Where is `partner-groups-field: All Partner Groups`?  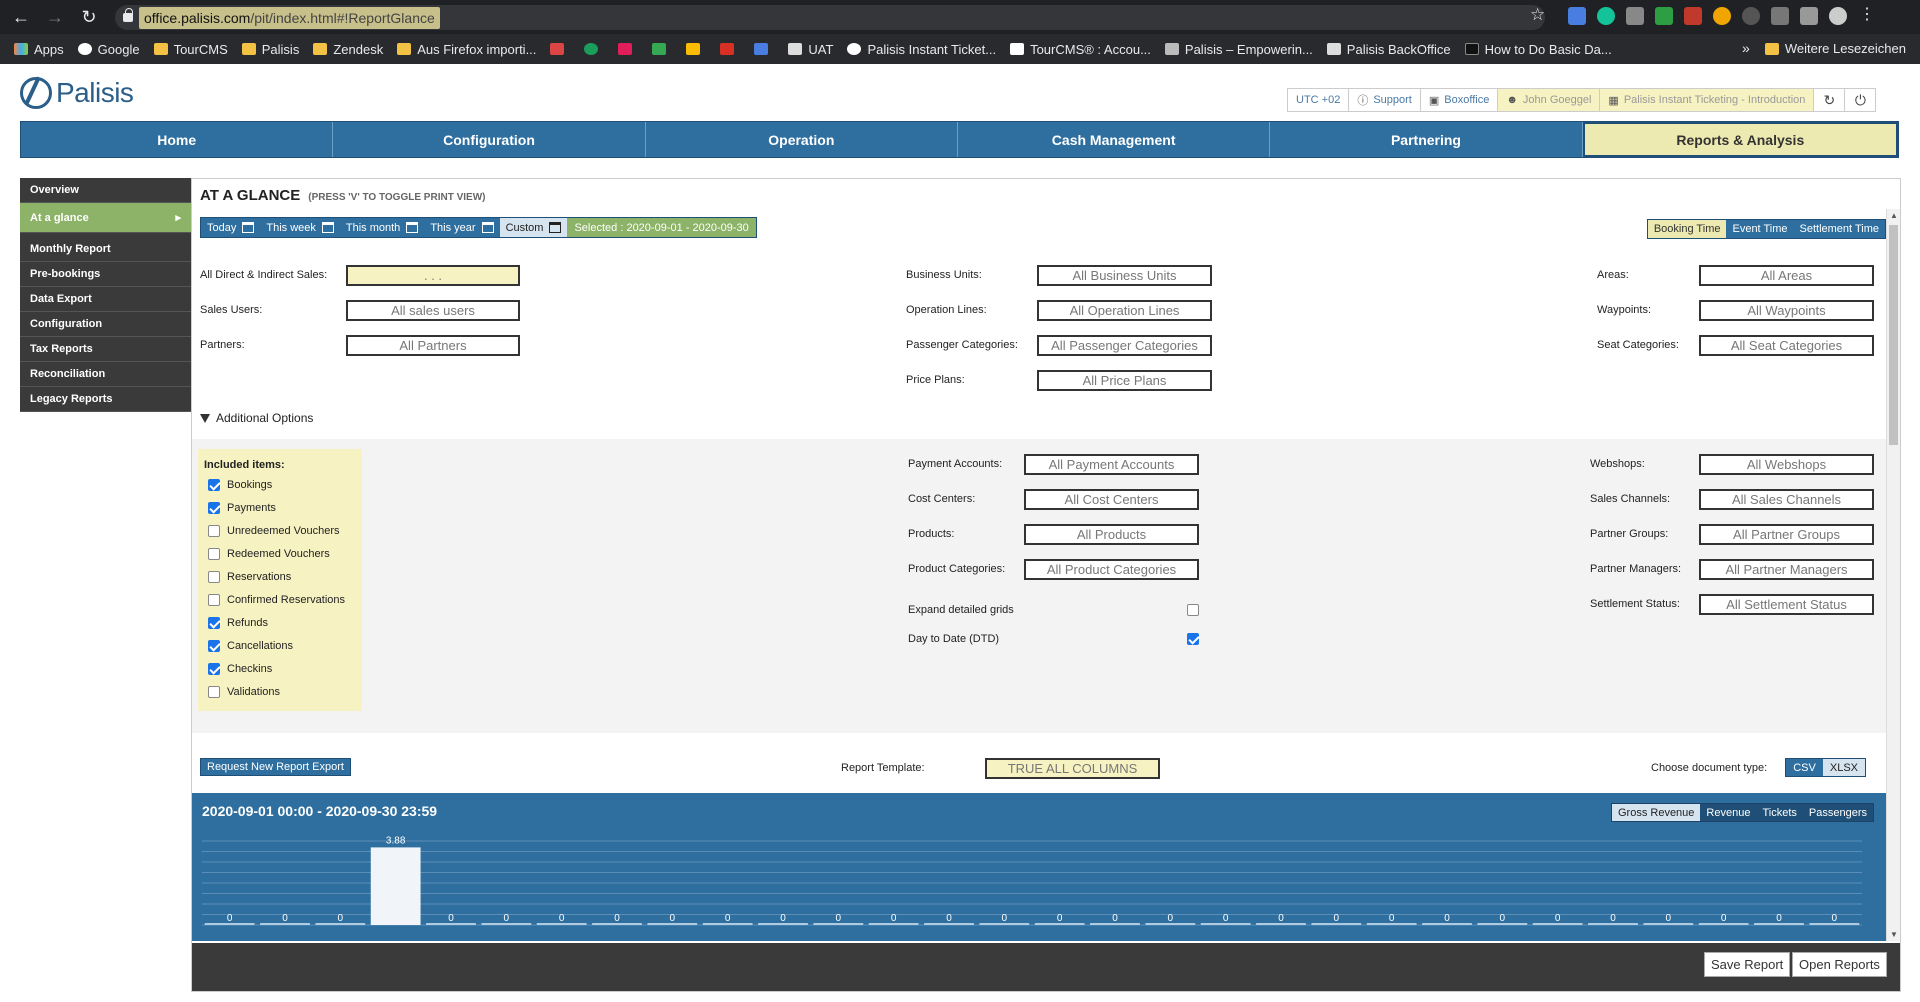
partner-groups-field: All Partner Groups is located at coordinates (1786, 534).